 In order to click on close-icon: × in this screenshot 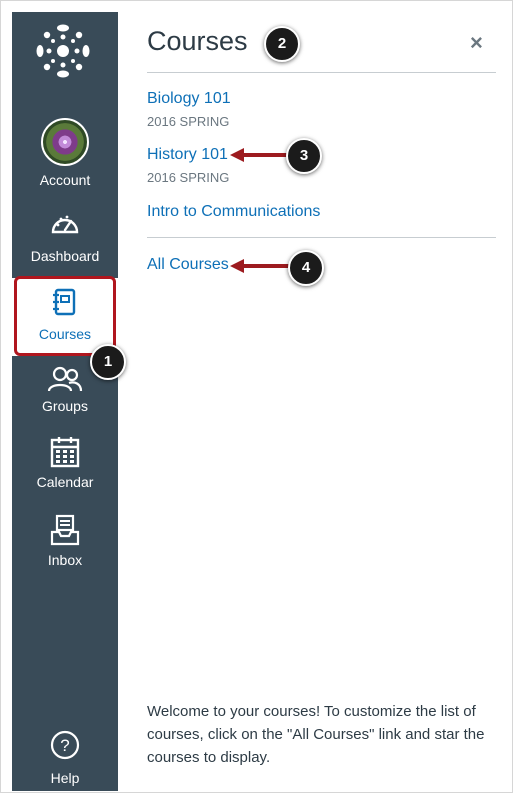, I will do `click(476, 43)`.